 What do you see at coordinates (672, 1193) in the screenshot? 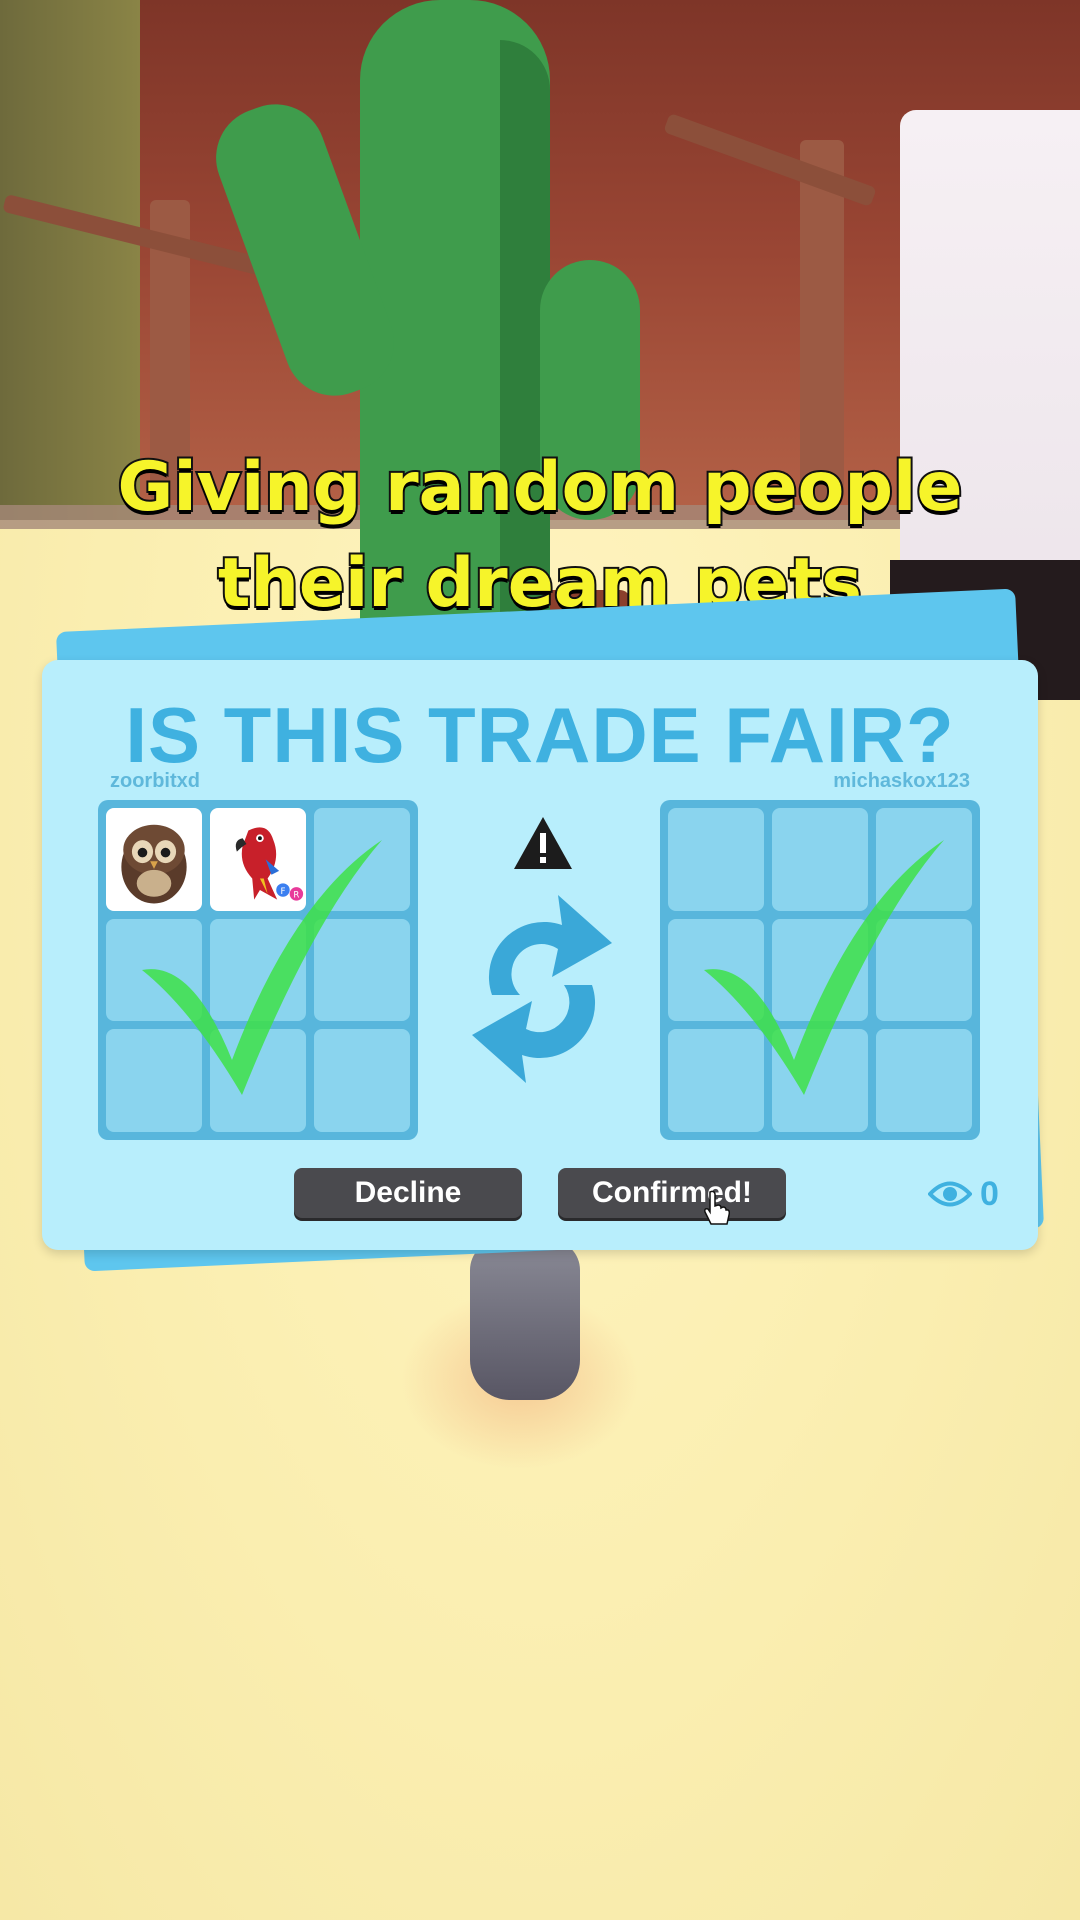
I see `confirm-button: Confirmed!` at bounding box center [672, 1193].